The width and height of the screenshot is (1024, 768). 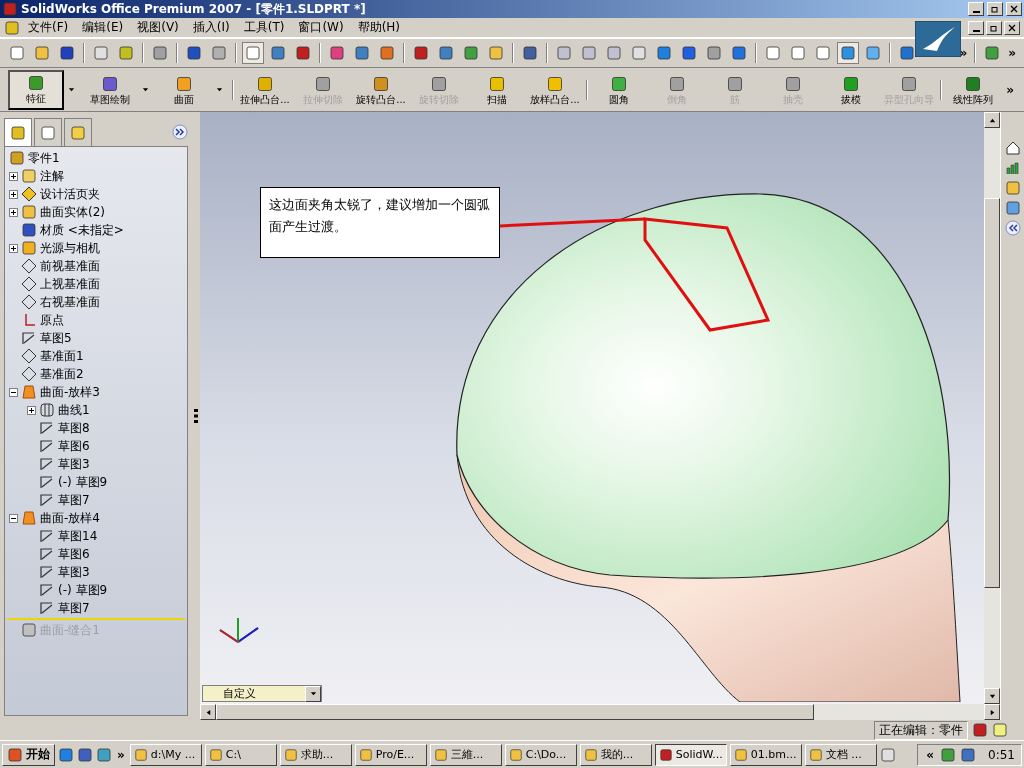 What do you see at coordinates (78, 536) in the screenshot?
I see `tree-item: 草图14` at bounding box center [78, 536].